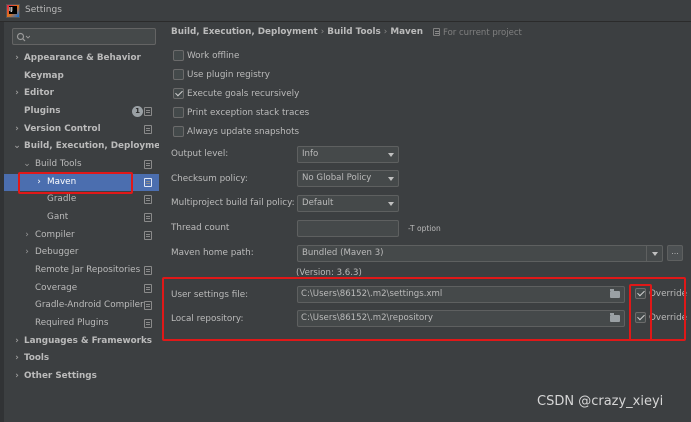 The image size is (691, 422). I want to click on sidebar-item-tools: › Tools, so click(81, 358).